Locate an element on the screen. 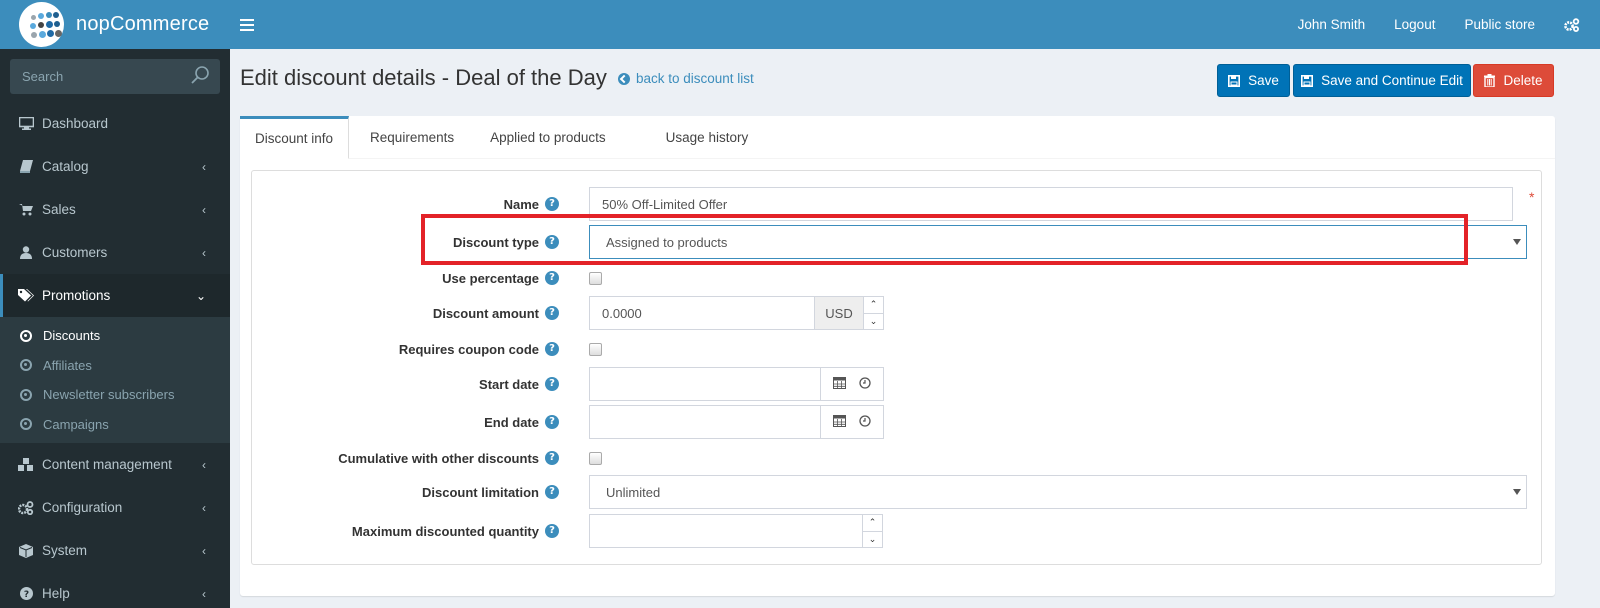 The width and height of the screenshot is (1600, 608). arrow-circle-left-icon is located at coordinates (624, 78).